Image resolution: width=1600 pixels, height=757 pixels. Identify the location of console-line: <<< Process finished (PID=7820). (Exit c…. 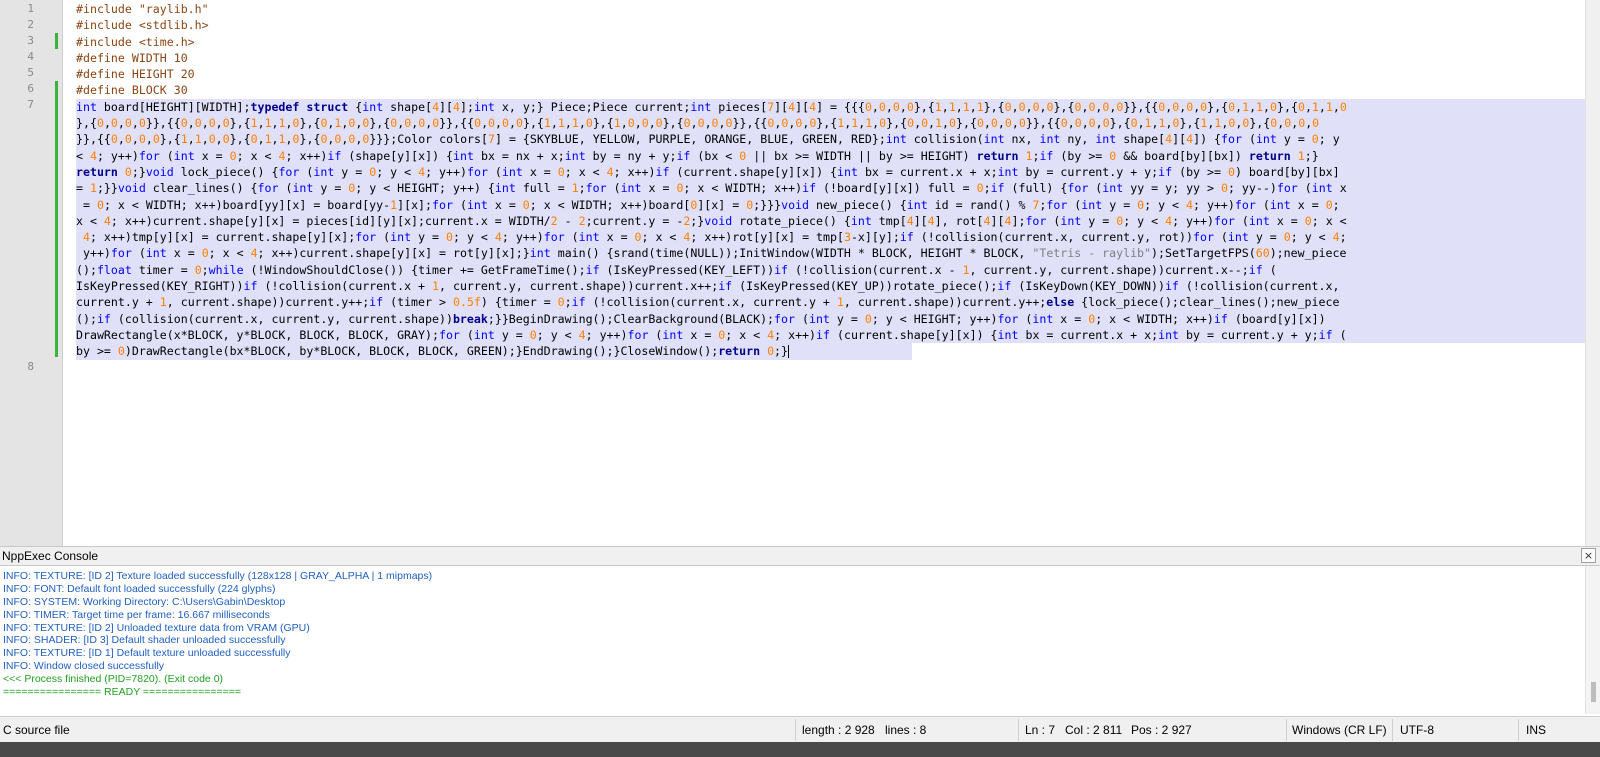
(113, 679).